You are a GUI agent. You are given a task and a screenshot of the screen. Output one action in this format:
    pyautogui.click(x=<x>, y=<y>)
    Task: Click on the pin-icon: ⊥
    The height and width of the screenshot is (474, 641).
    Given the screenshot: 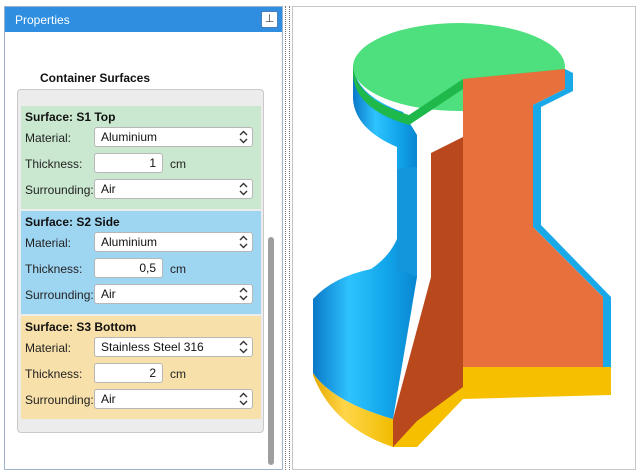 What is the action you would take?
    pyautogui.click(x=269, y=19)
    